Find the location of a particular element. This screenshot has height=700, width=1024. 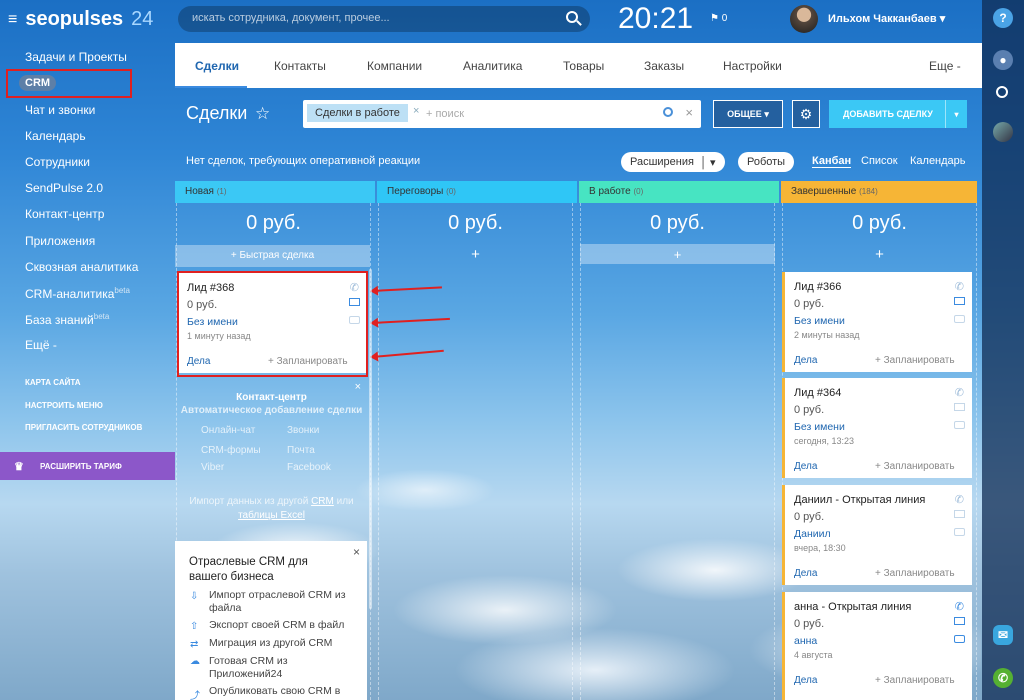

column-scrollbar is located at coordinates (370, 439).